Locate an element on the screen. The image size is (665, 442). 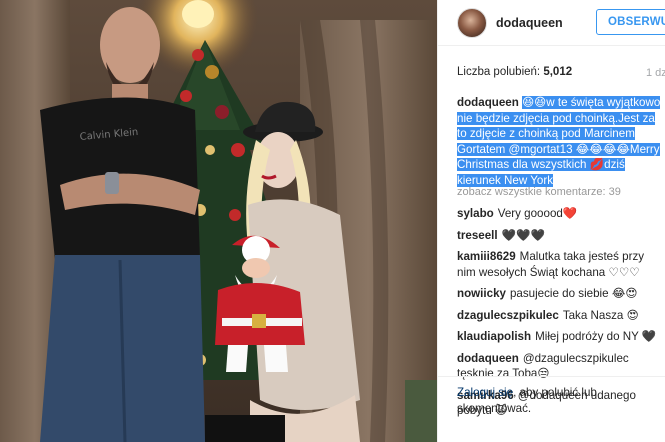
comment-emoji: 😍 is located at coordinates (632, 315).